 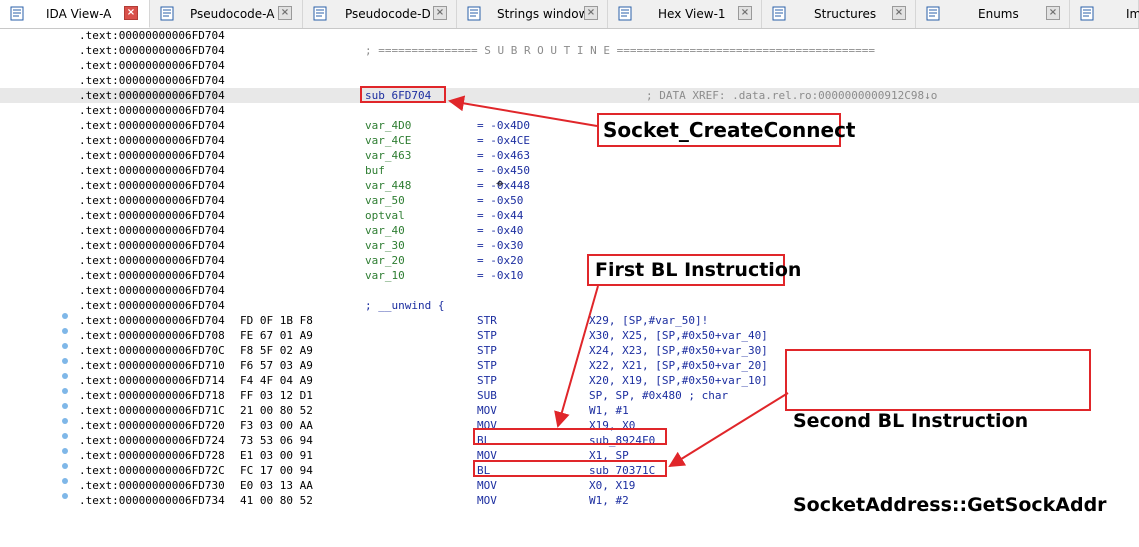 I want to click on variable-offset: = -0x20, so click(x=500, y=260).